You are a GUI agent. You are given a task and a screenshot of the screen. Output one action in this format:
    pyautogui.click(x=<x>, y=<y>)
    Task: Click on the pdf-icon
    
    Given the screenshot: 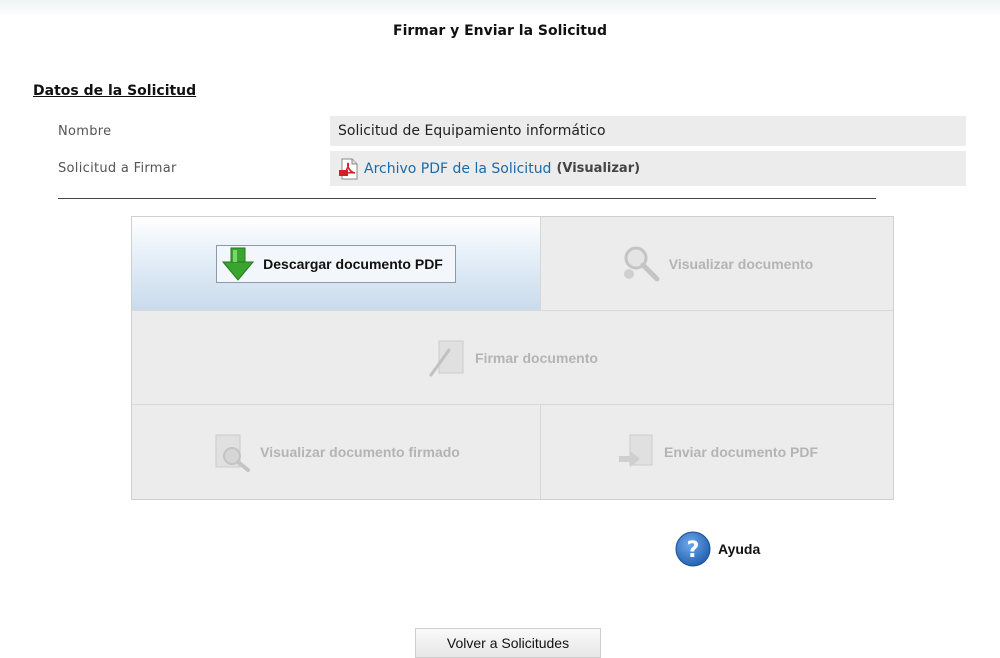 What is the action you would take?
    pyautogui.click(x=349, y=169)
    